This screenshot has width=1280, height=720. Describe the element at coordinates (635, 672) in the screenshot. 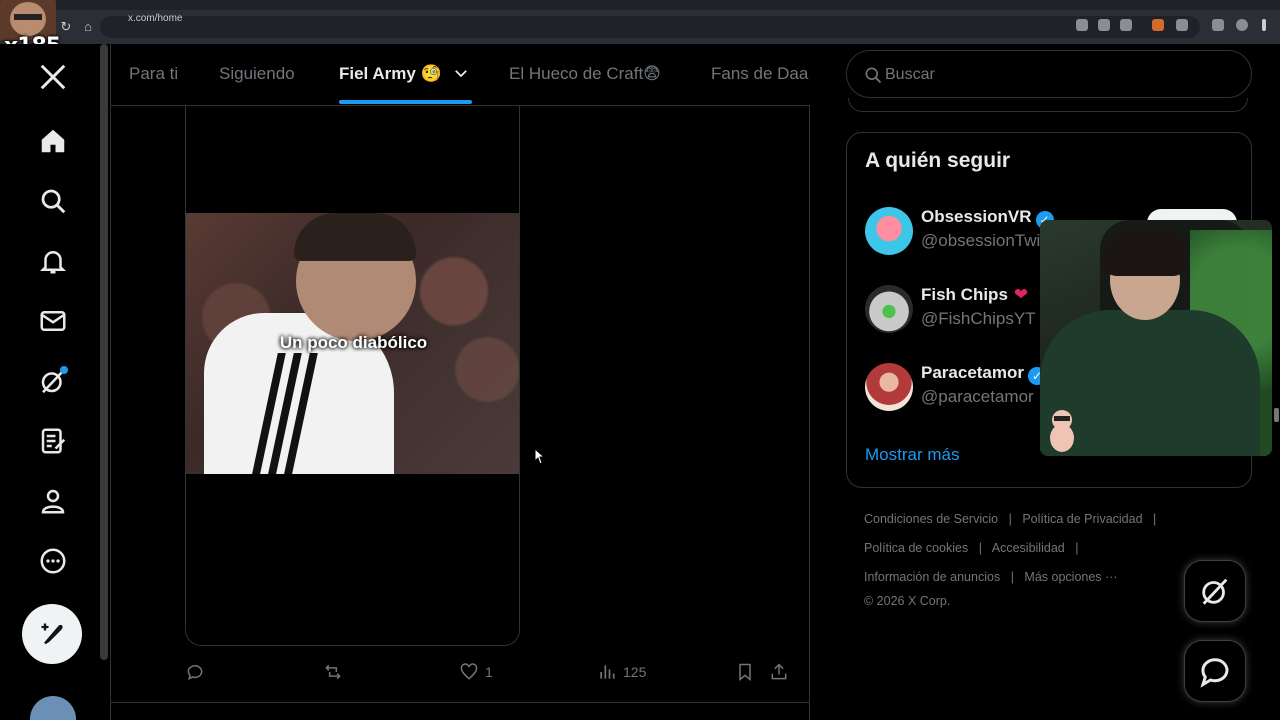

I see `view-count: 125` at that location.